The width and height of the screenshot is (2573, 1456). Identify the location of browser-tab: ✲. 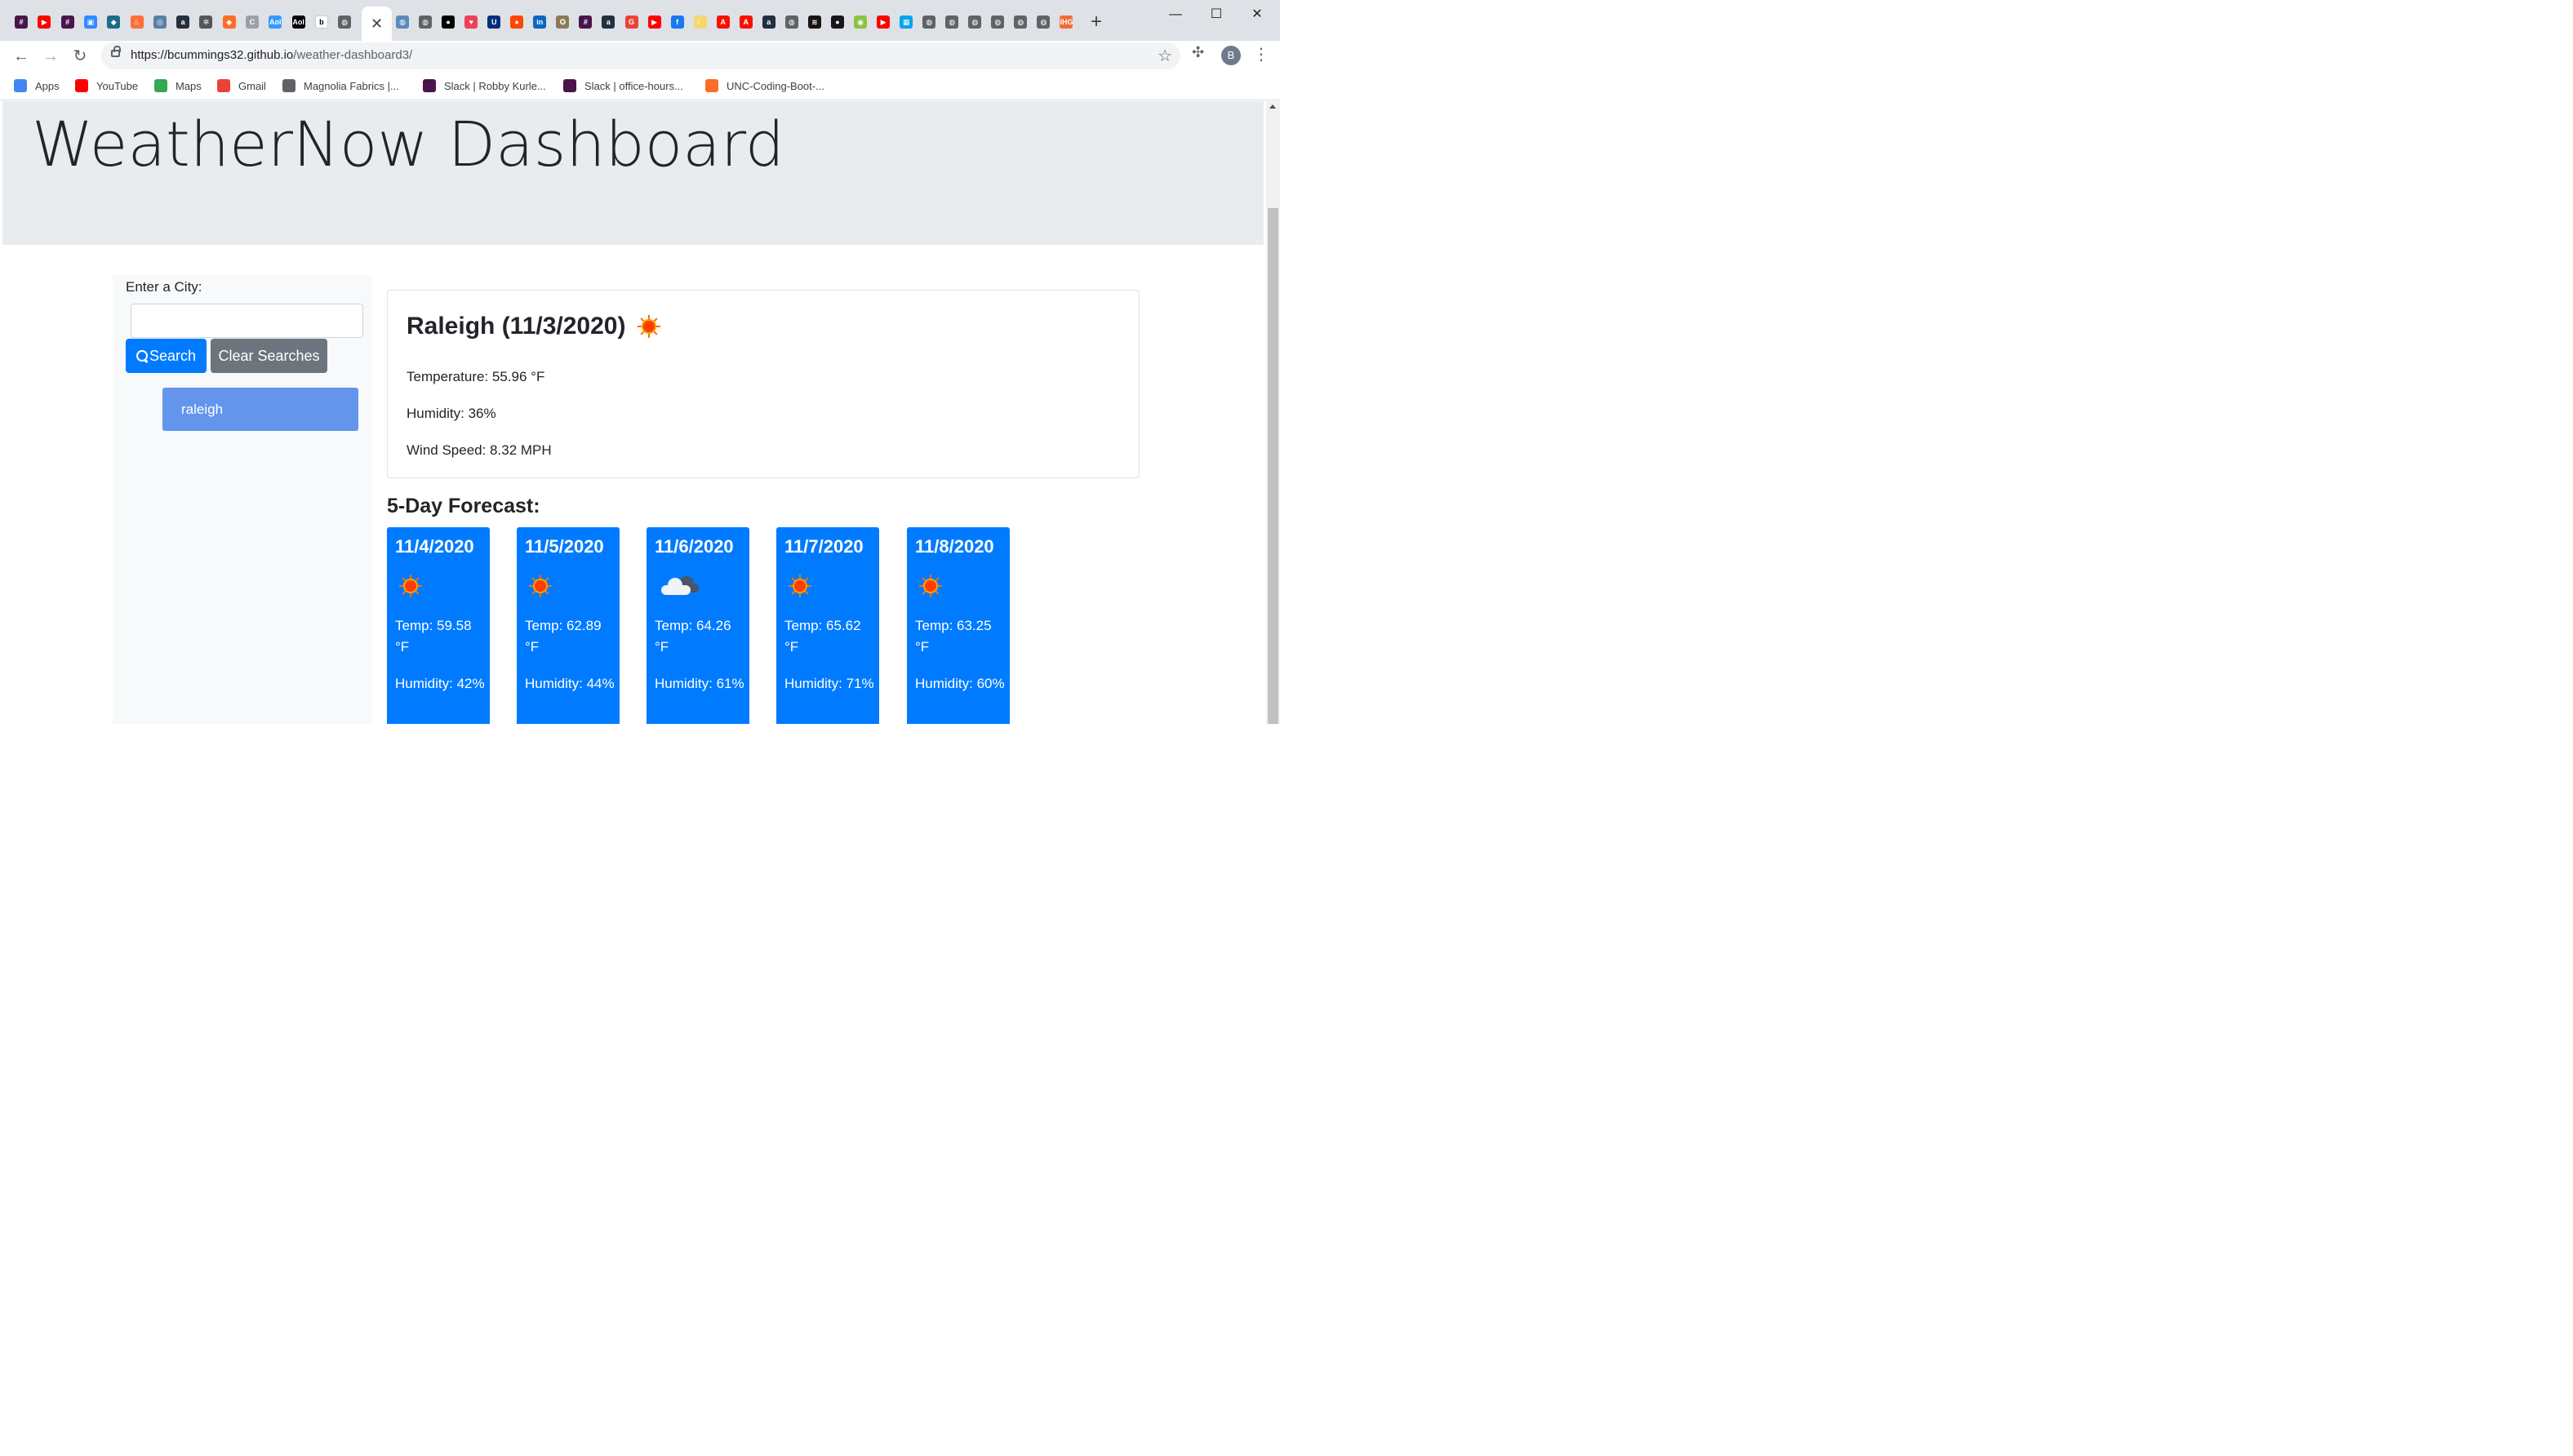
(206, 22).